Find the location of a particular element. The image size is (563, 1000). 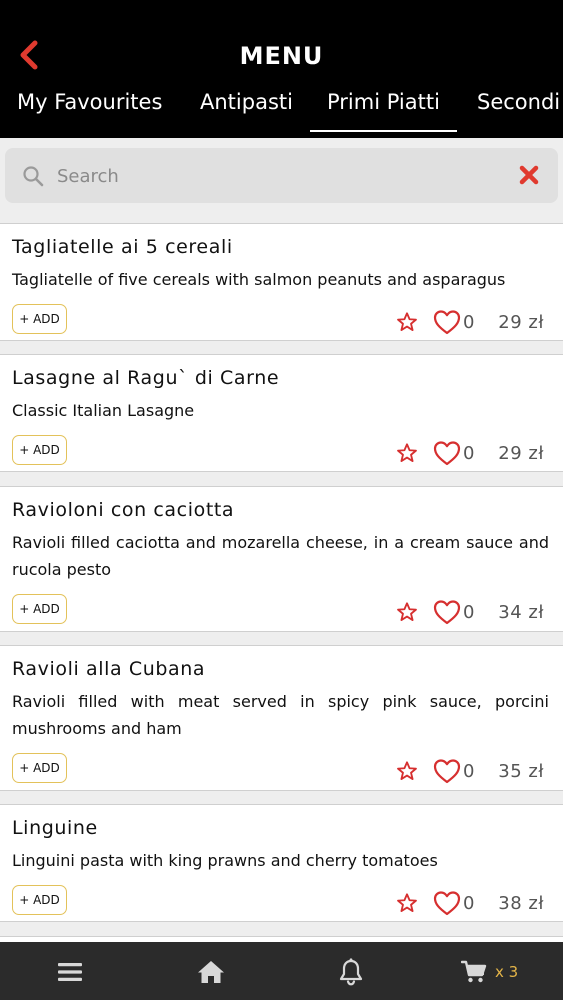

item-name: Linguine is located at coordinates (55, 828).